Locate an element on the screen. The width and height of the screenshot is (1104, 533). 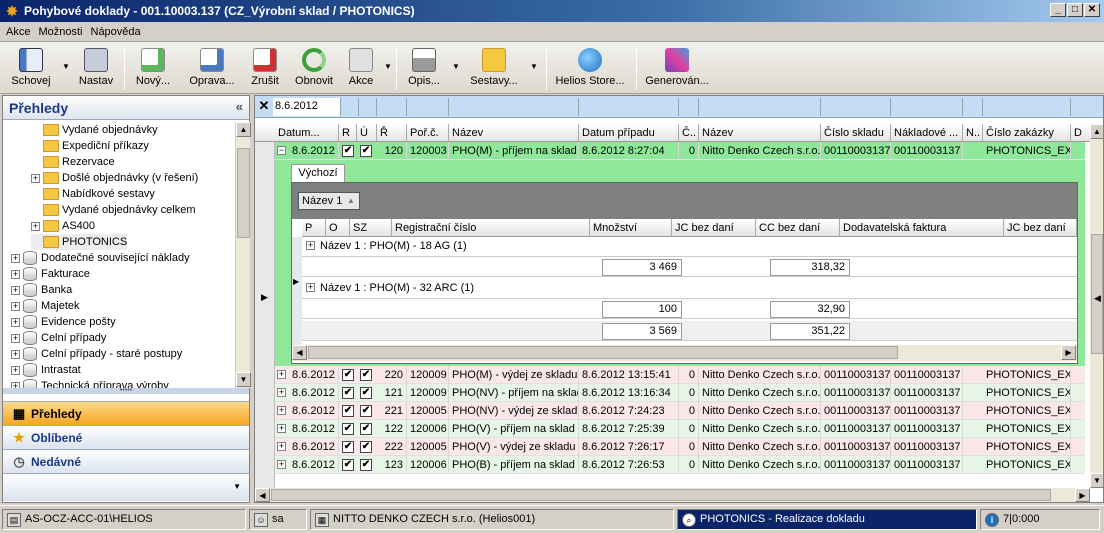
hide-dropdown-icon: ▼ is located at coordinates (66, 66).